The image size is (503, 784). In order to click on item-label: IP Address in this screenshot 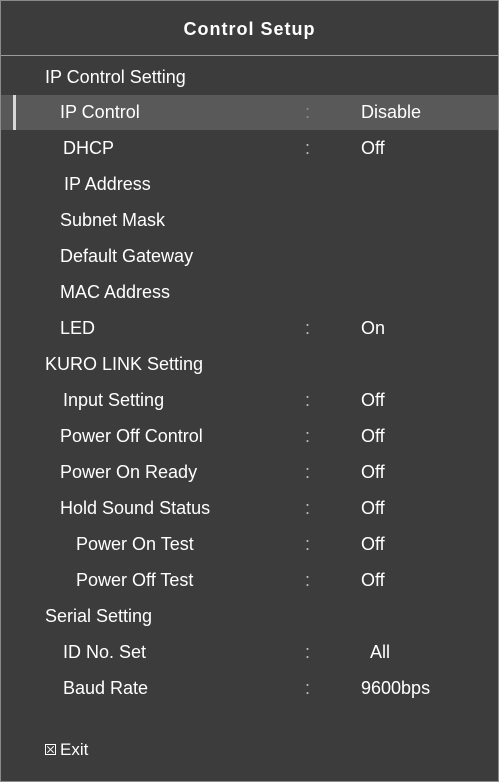, I will do `click(107, 184)`.